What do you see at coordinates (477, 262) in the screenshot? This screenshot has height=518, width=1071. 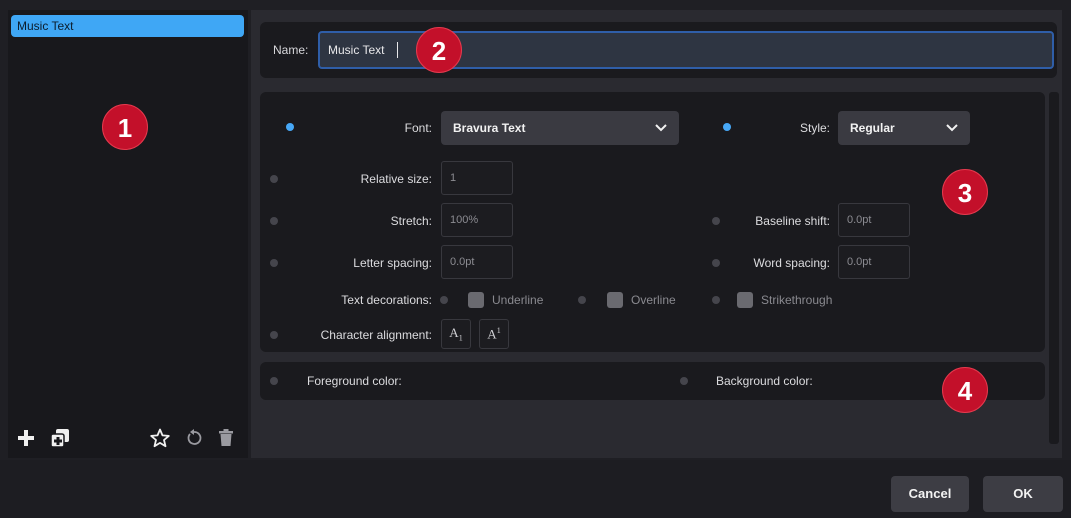 I see `letter-spacing-field: 0.0pt` at bounding box center [477, 262].